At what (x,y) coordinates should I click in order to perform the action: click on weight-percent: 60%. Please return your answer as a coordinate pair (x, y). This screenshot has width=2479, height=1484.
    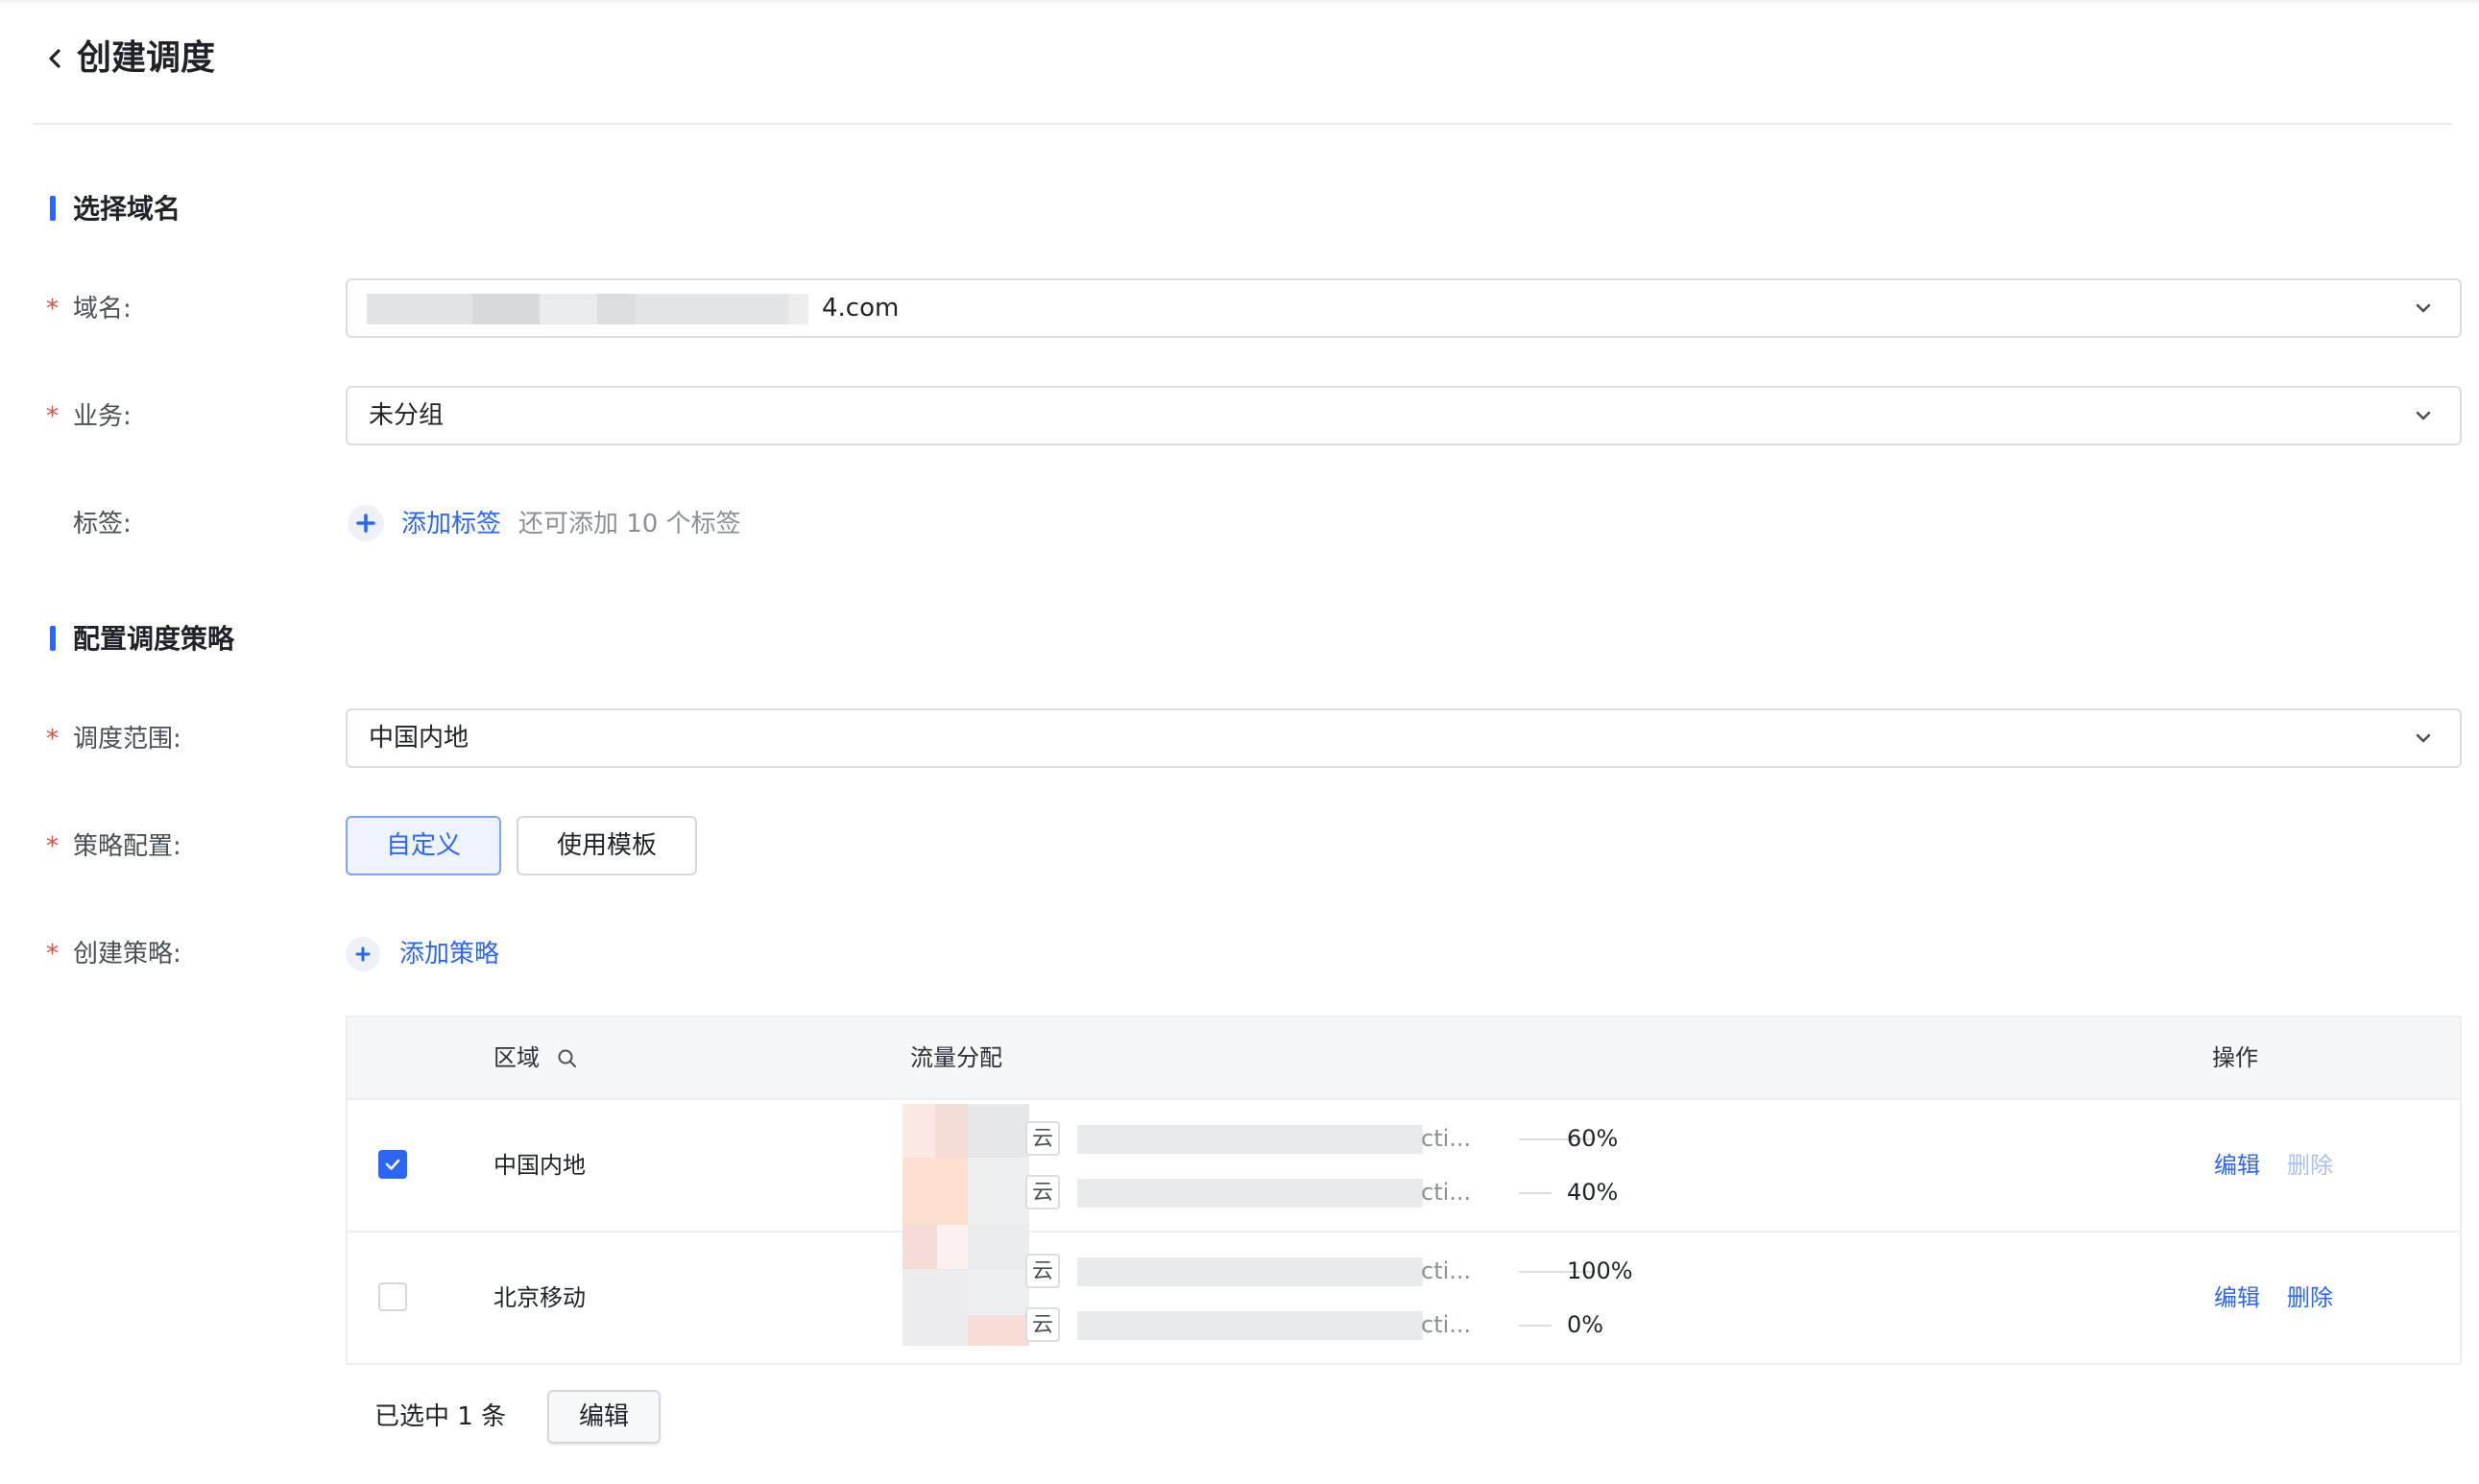
    Looking at the image, I should click on (1593, 1138).